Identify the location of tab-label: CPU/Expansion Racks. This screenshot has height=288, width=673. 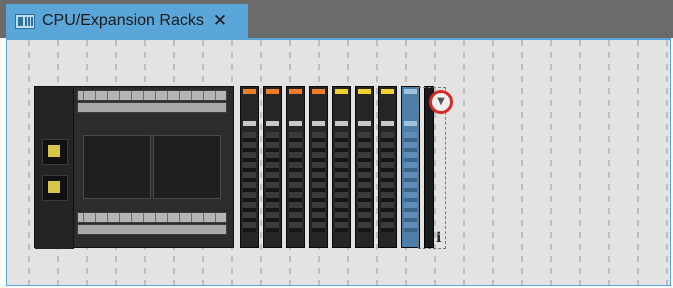
(123, 20).